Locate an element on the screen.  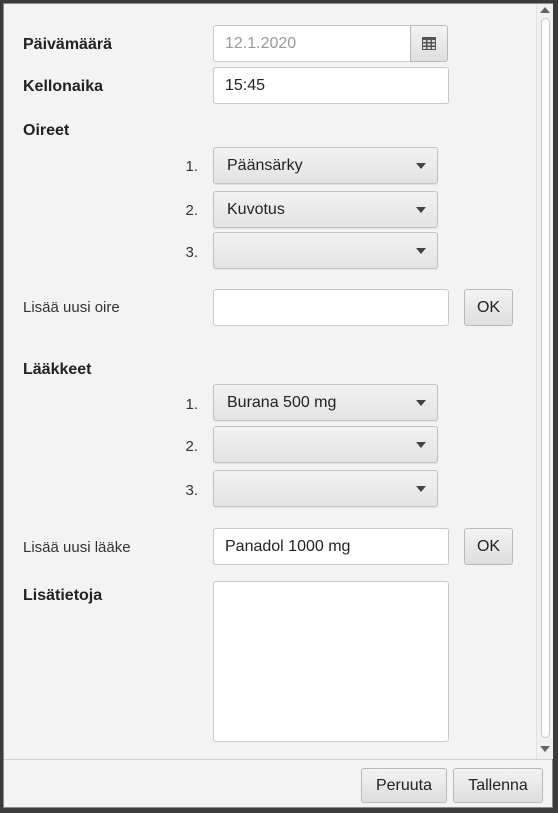
medicine-select-value: Burana 500 mg is located at coordinates (282, 402).